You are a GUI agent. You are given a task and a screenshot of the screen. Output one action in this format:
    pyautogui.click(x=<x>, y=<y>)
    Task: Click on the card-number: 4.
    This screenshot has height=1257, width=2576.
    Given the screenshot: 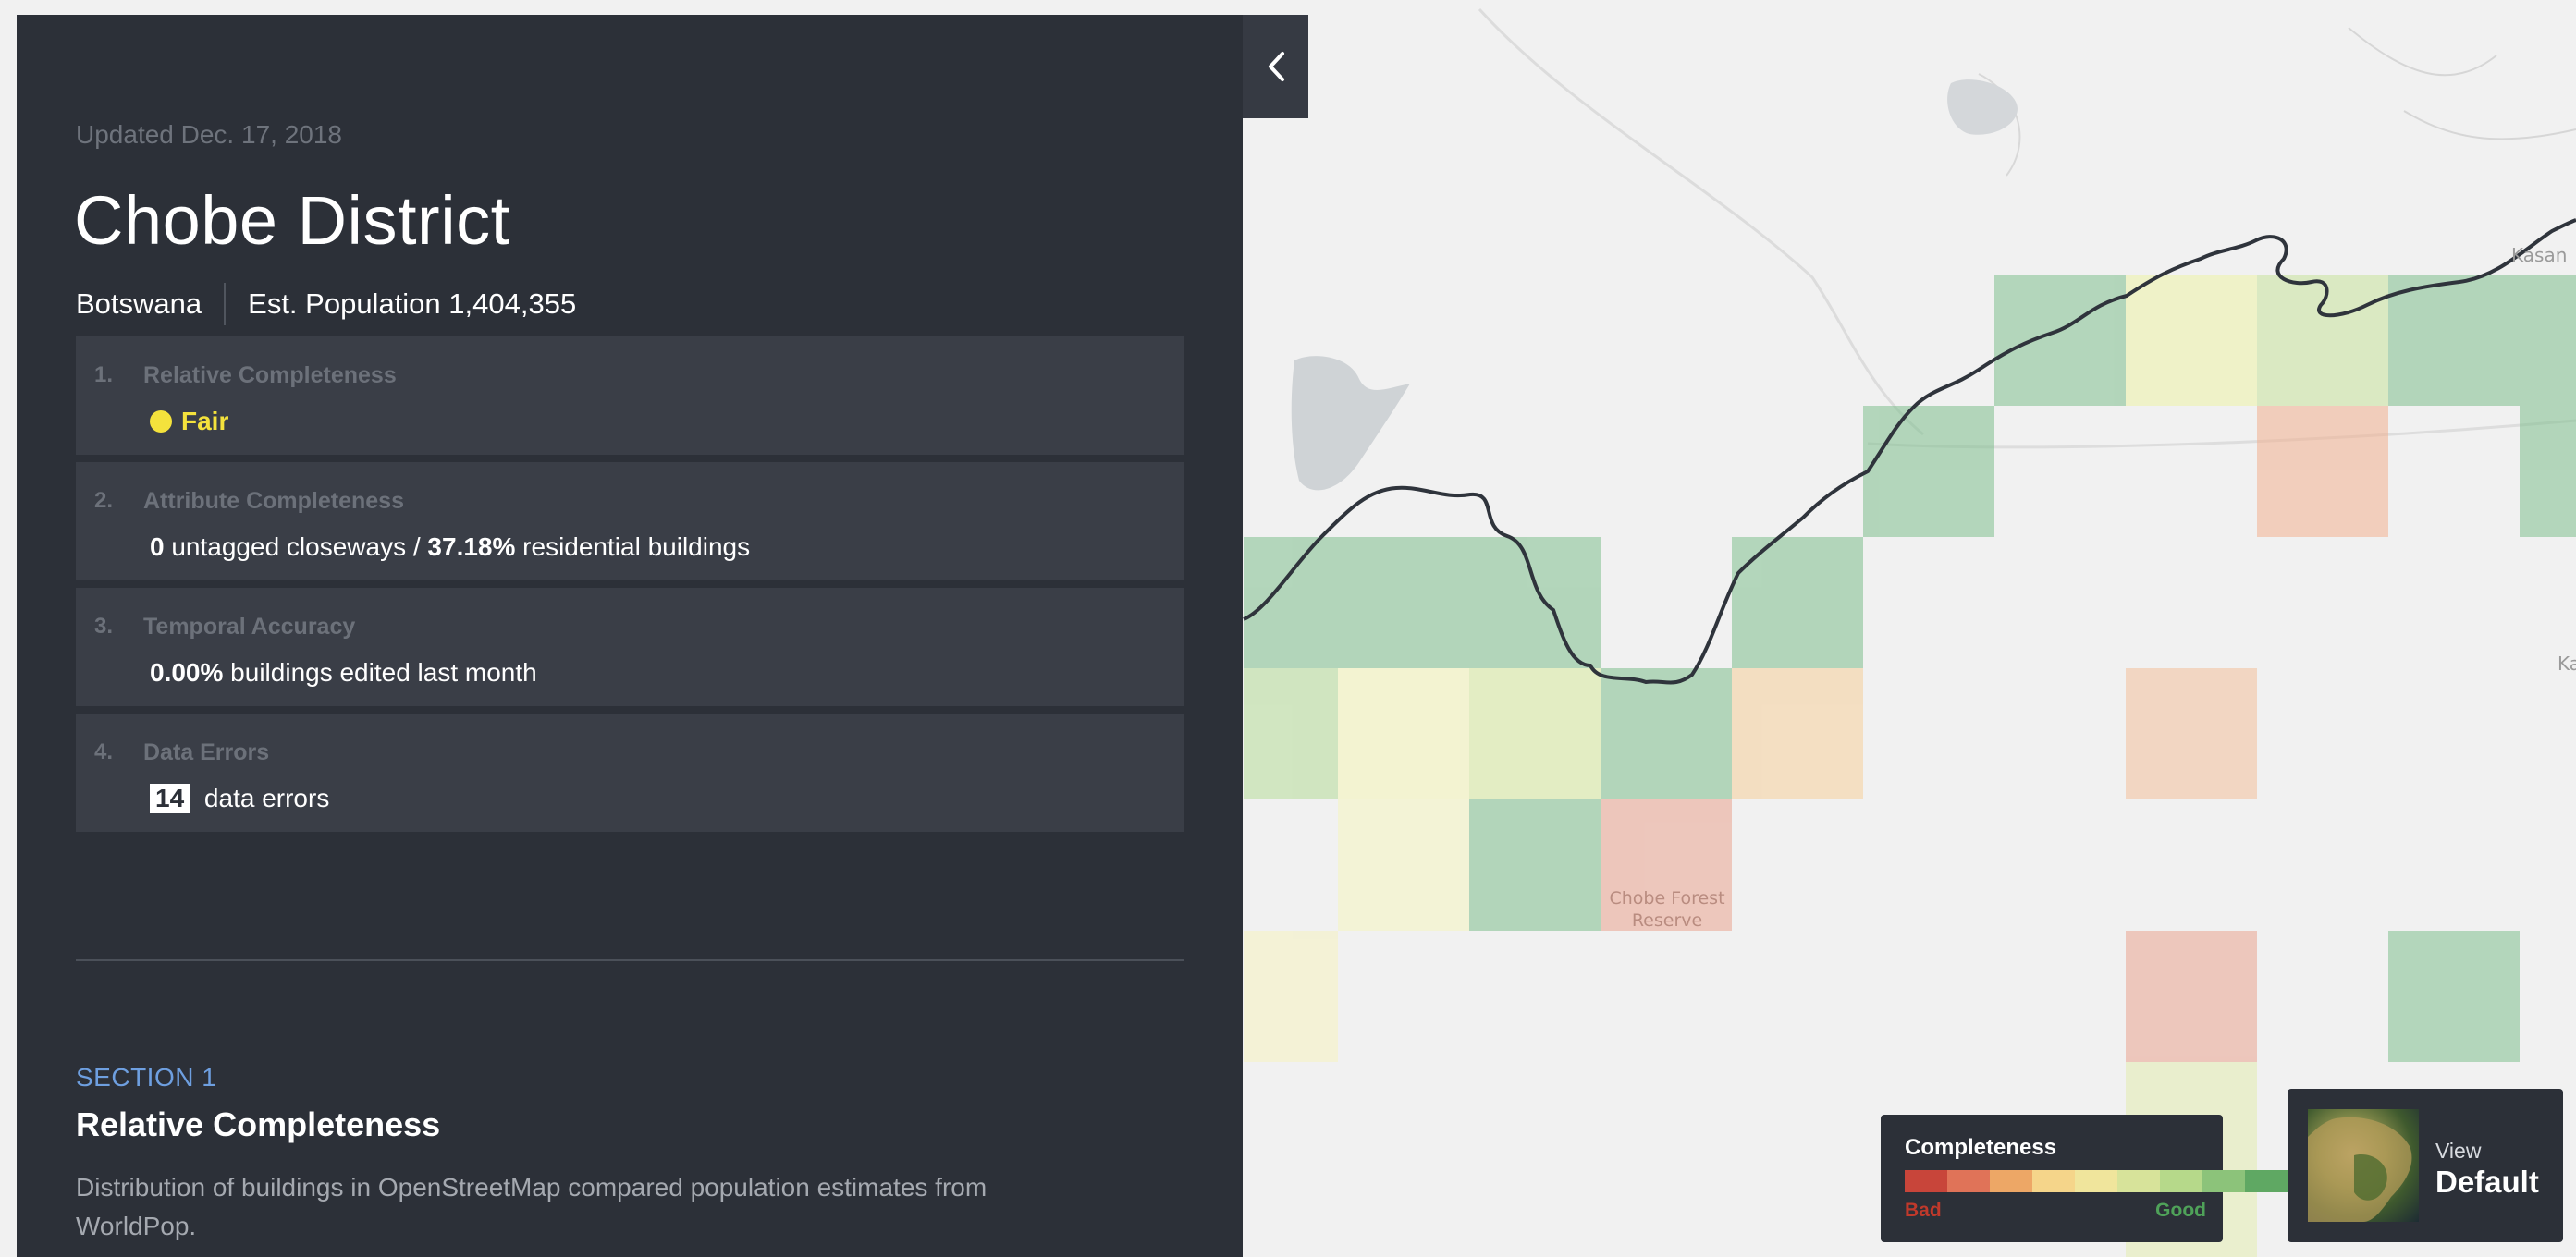 What is the action you would take?
    pyautogui.click(x=104, y=752)
    